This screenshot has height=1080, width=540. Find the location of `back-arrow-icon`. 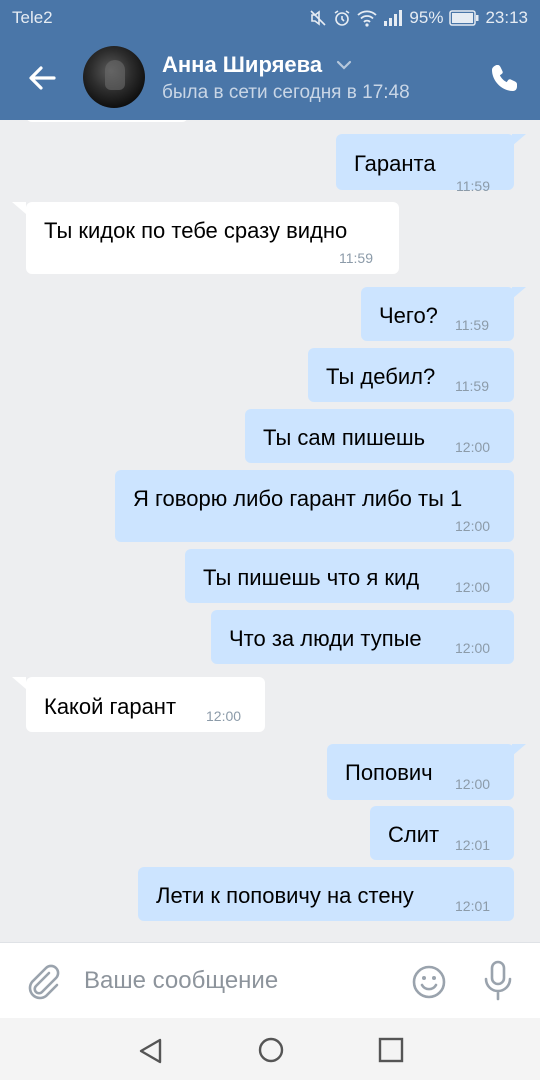

back-arrow-icon is located at coordinates (42, 78).